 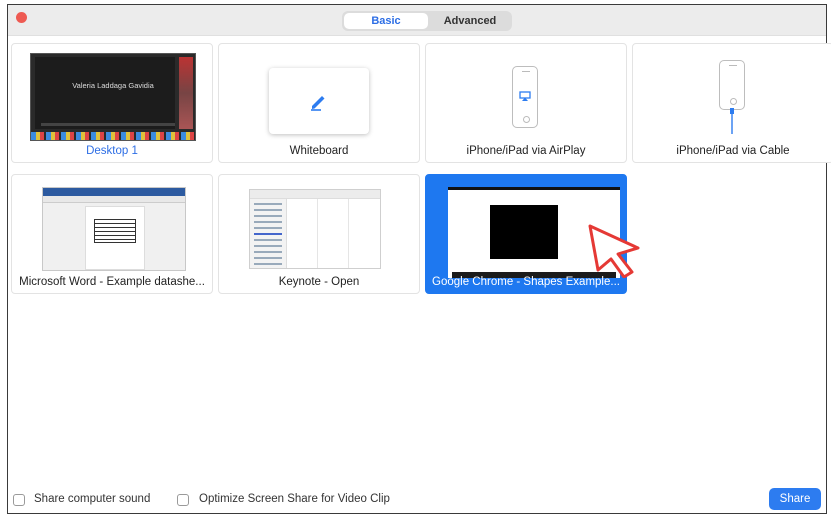 I want to click on tile-iphone-cable: iPhone/iPad via Cable, so click(x=731, y=103).